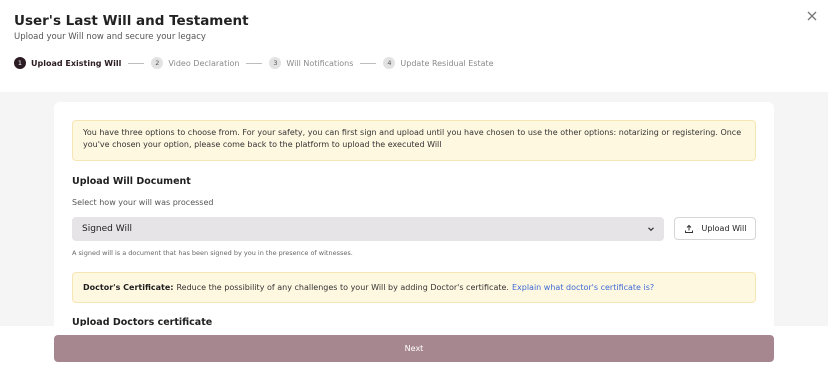 This screenshot has height=371, width=828. I want to click on modal-footer: Next, so click(414, 348).